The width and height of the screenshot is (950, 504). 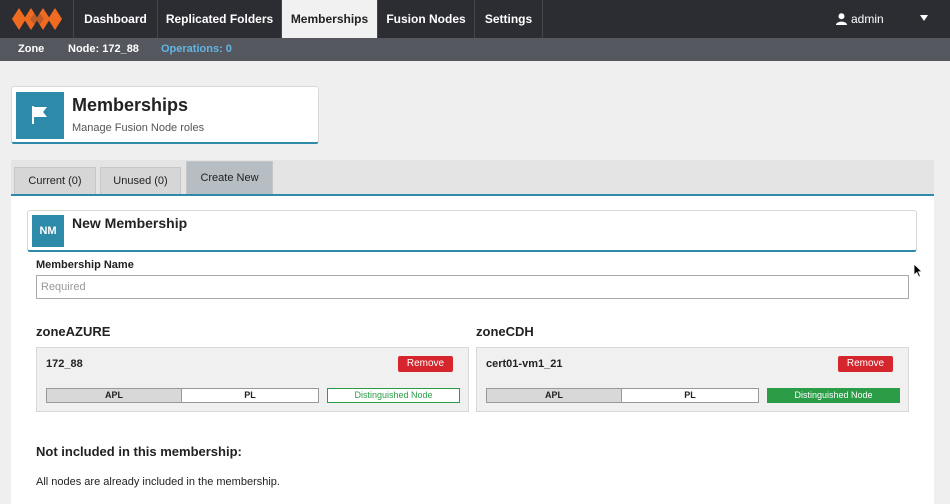 What do you see at coordinates (55, 180) in the screenshot?
I see `tab-current: Current (0)` at bounding box center [55, 180].